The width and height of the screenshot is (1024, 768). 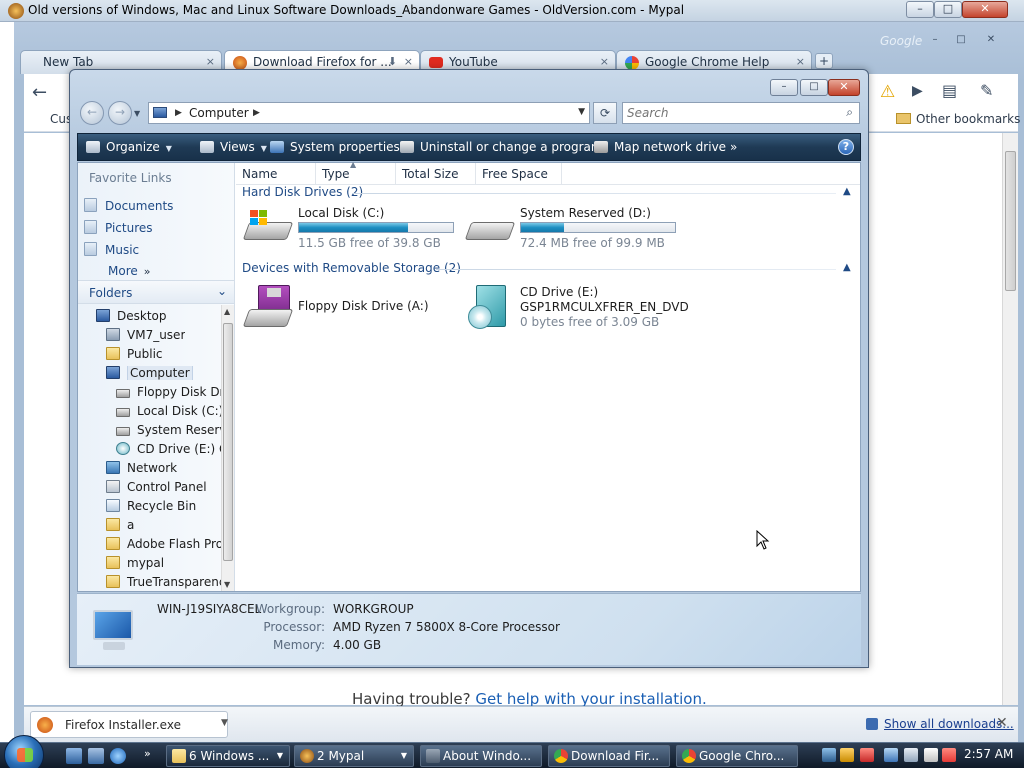 I want to click on taskbar-button-windows-group: 6 Windows ... ▼, so click(x=228, y=756).